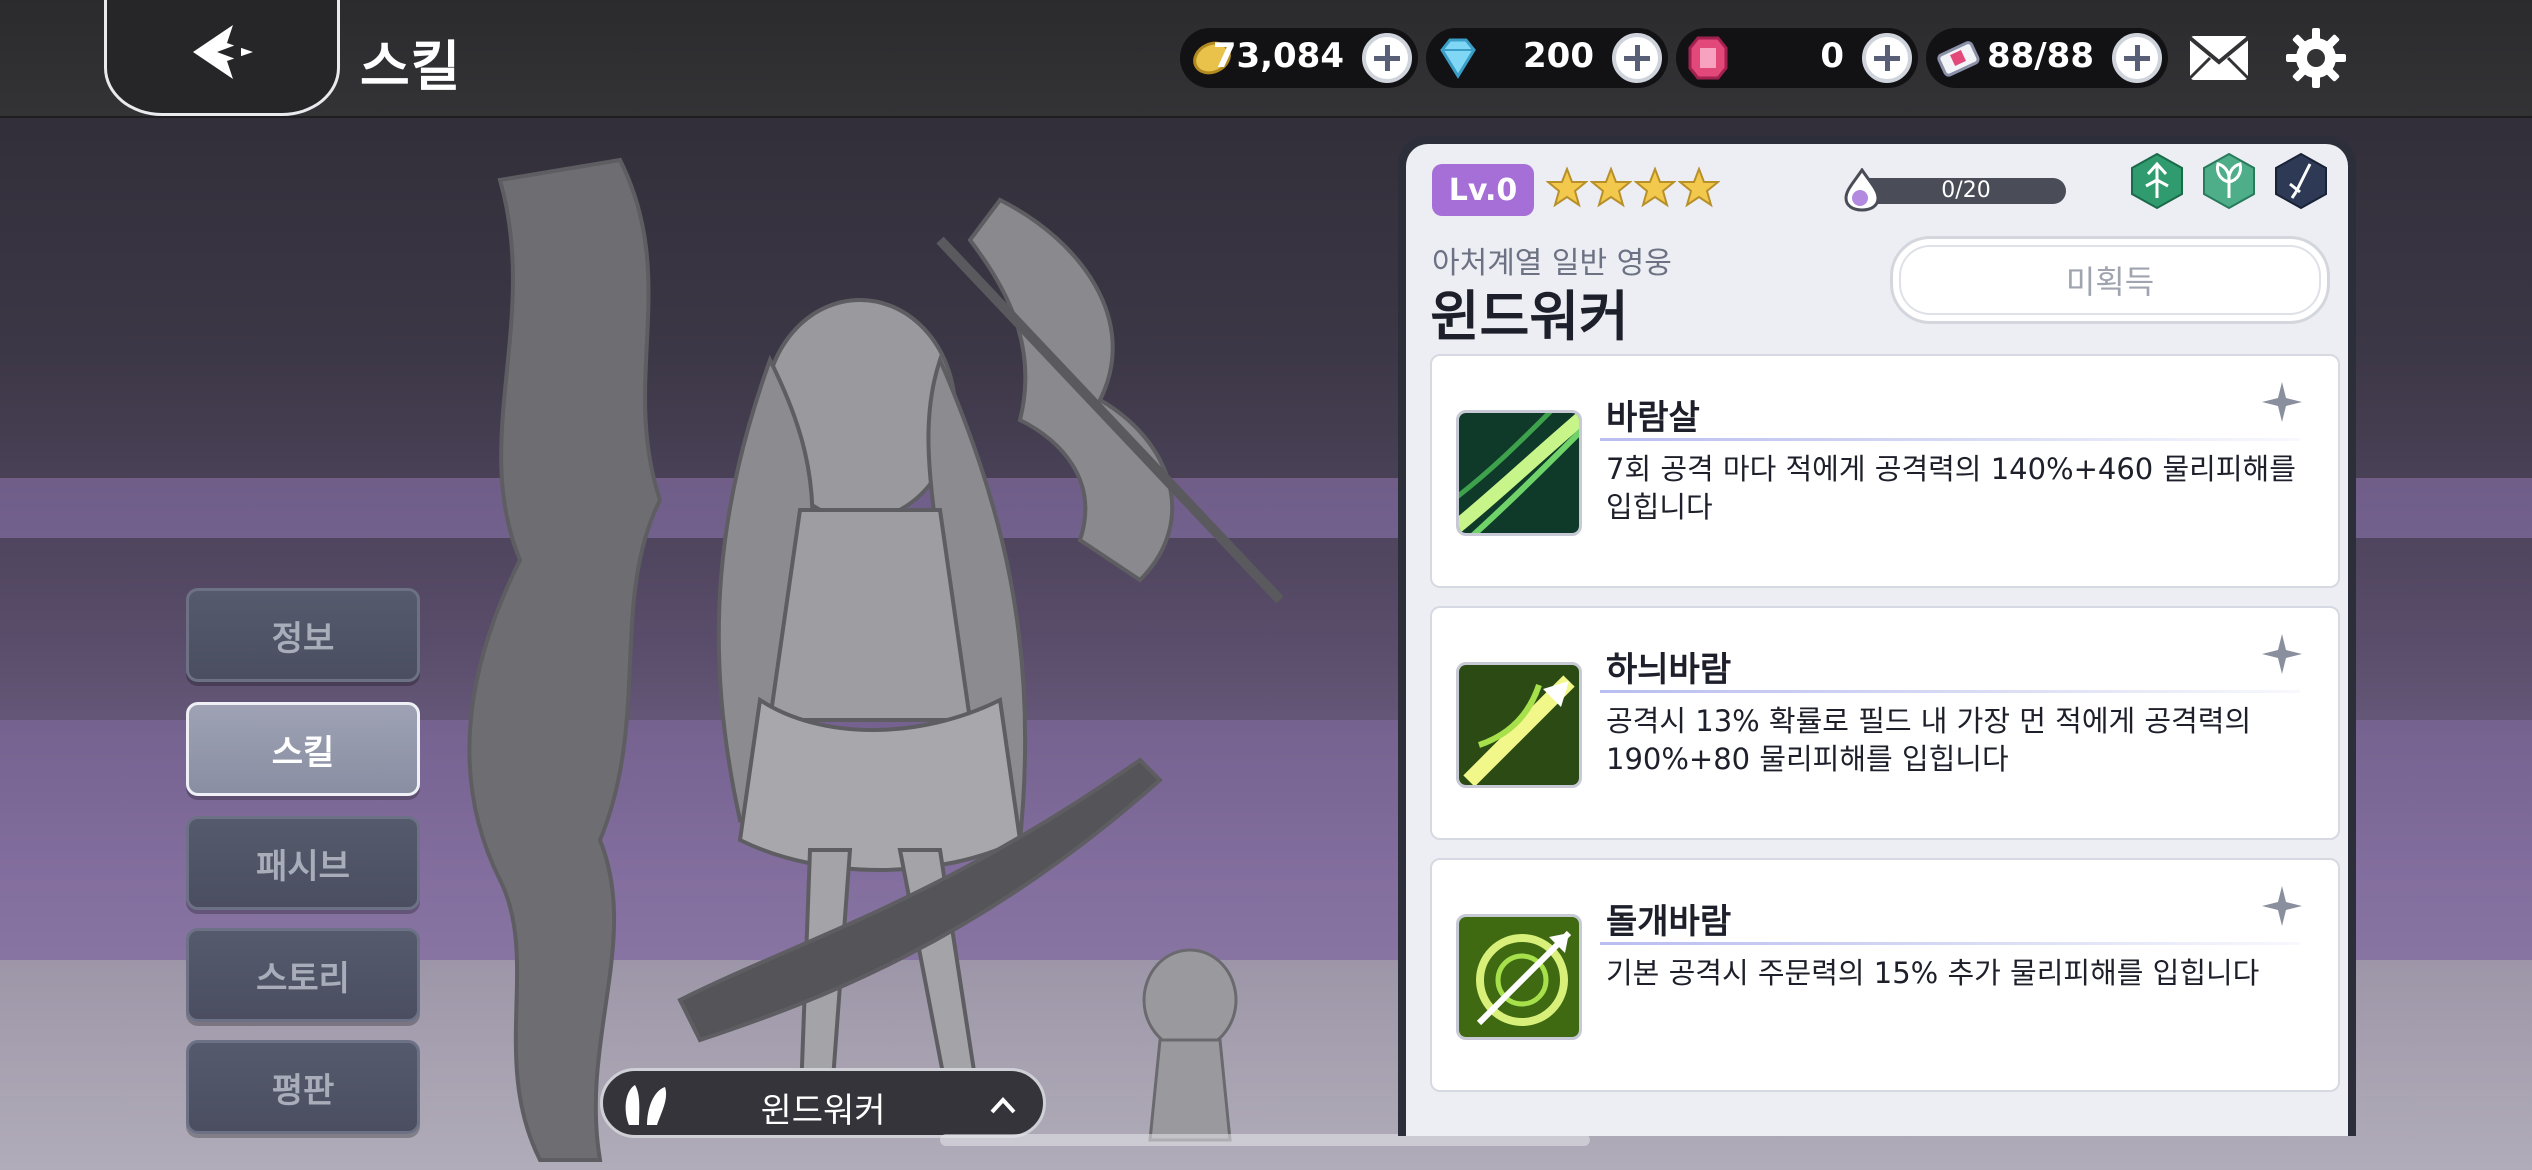 Image resolution: width=2532 pixels, height=1170 pixels. What do you see at coordinates (1887, 58) in the screenshot?
I see `add-ruby-button` at bounding box center [1887, 58].